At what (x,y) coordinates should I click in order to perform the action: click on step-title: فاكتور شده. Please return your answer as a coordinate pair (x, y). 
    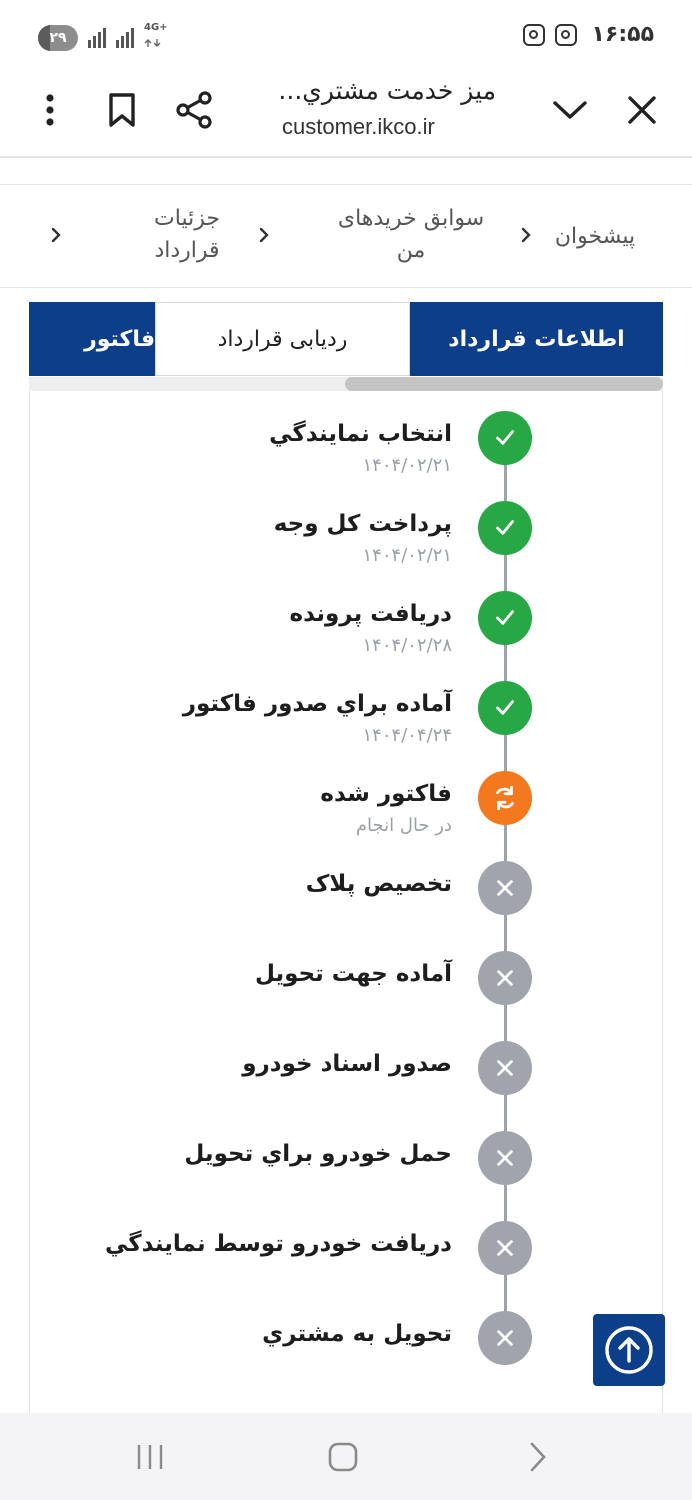
    Looking at the image, I should click on (386, 794).